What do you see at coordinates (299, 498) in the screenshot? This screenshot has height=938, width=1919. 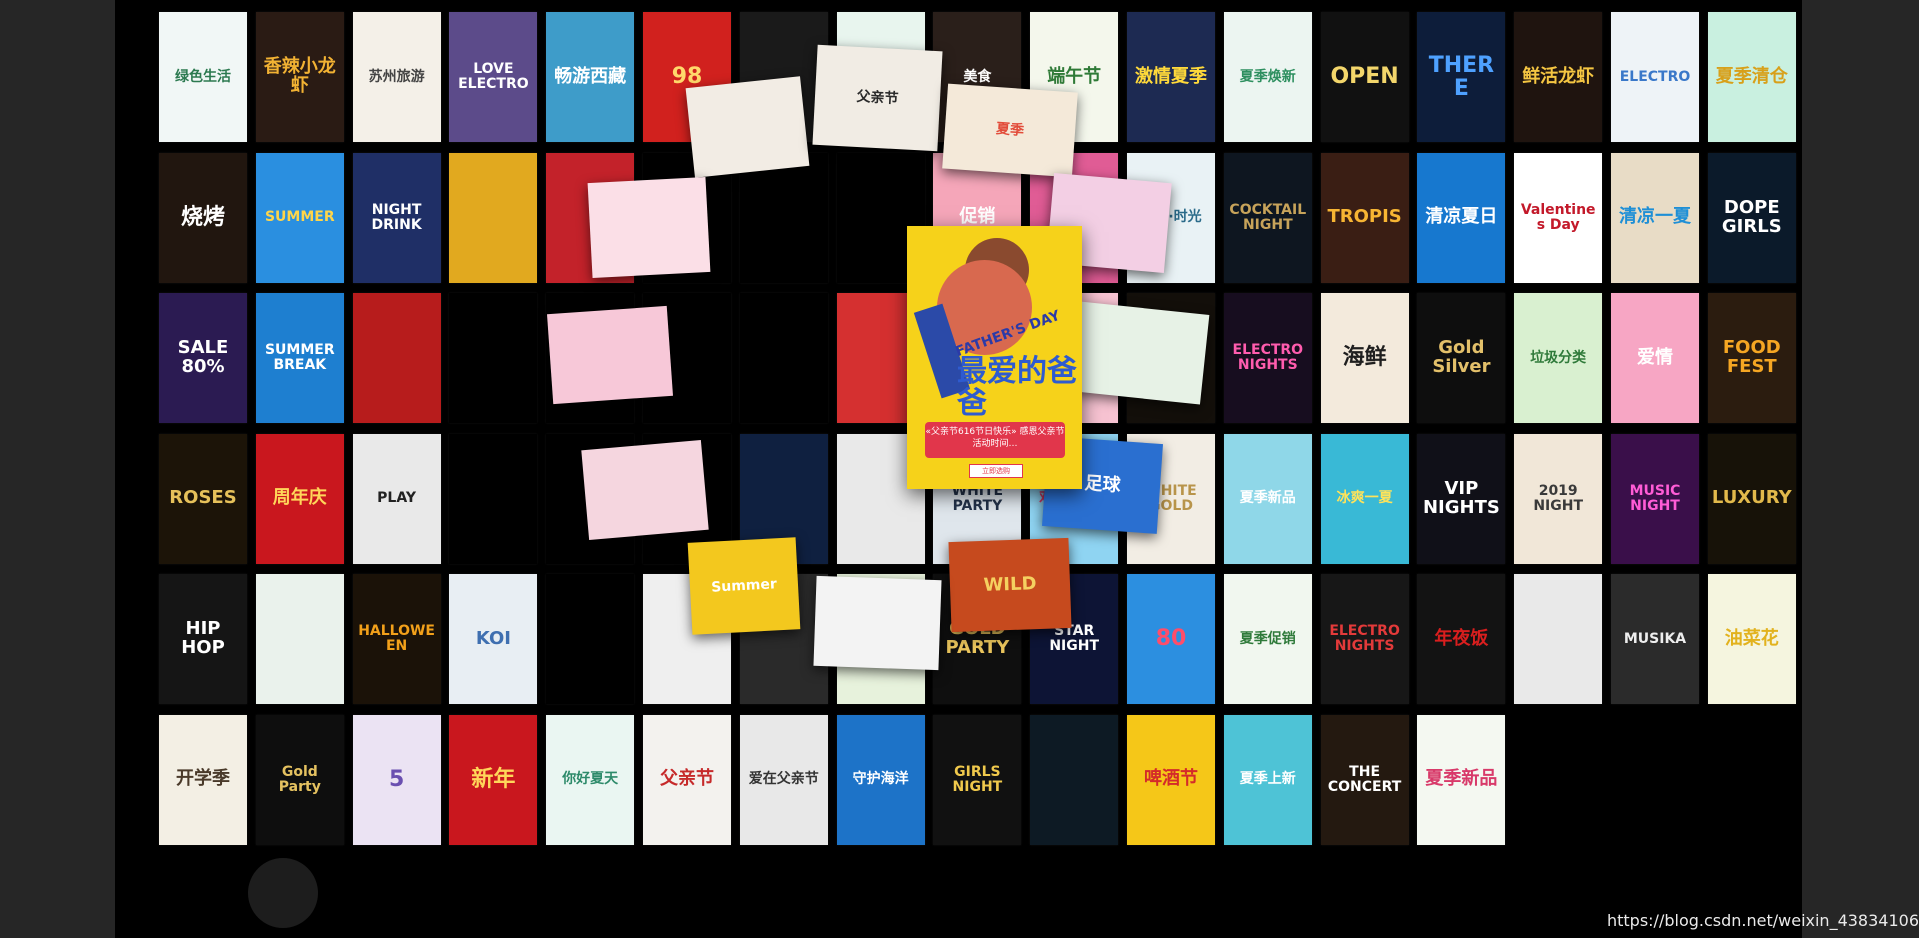 I see `poster-tile: 周年庆` at bounding box center [299, 498].